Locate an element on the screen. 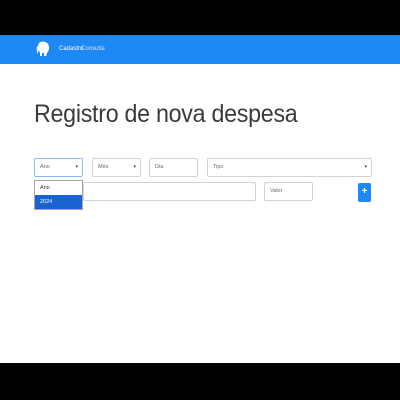 The height and width of the screenshot is (400, 400). mes-select-value: Mês is located at coordinates (103, 167).